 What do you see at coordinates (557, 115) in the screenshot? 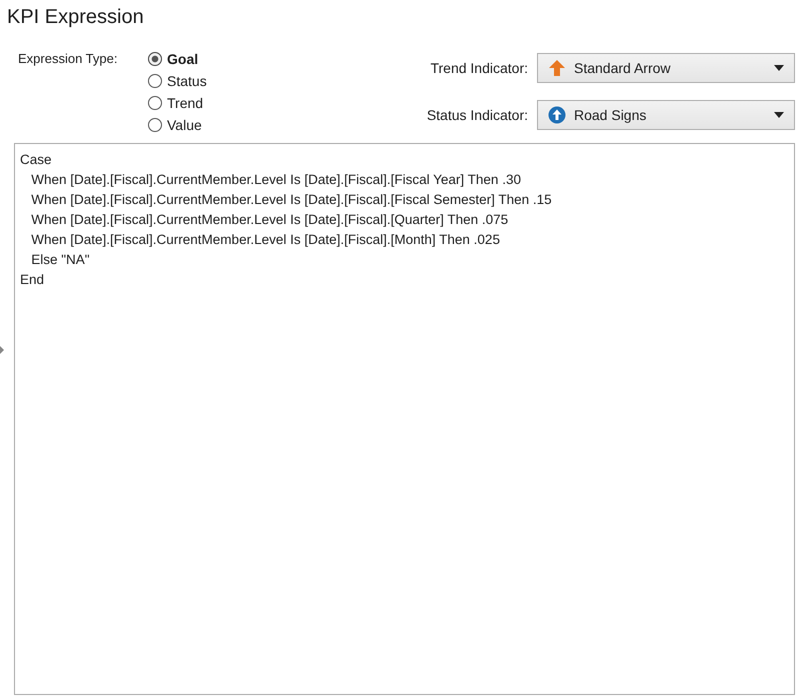
I see `up-arrow-circle-icon` at bounding box center [557, 115].